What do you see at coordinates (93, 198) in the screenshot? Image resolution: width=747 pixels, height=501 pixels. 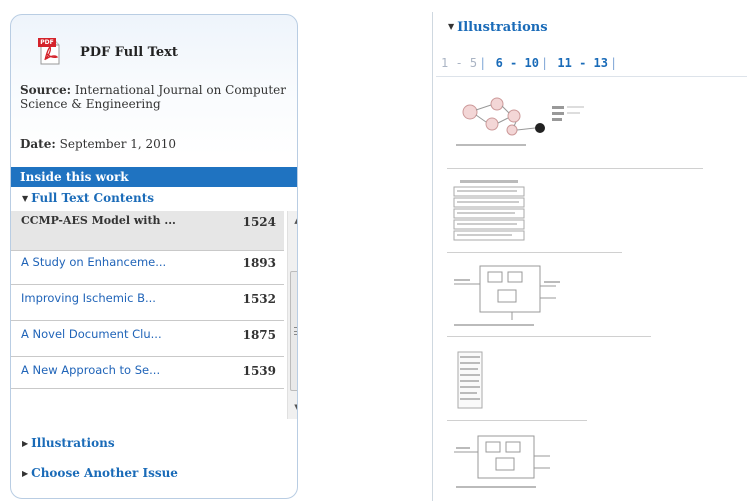 I see `full-text-contents-label: Full Text Contents` at bounding box center [93, 198].